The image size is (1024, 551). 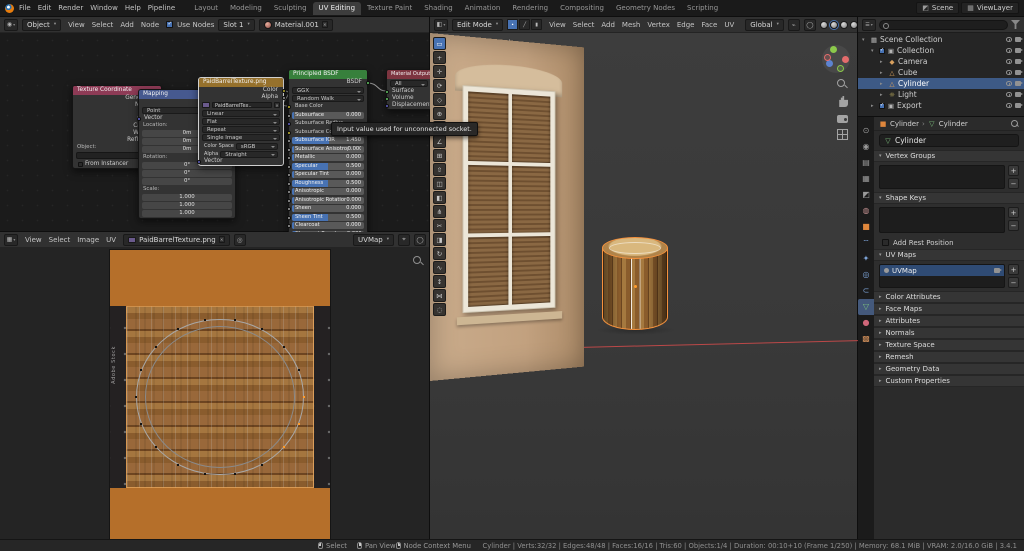 What do you see at coordinates (187, 181) in the screenshot?
I see `rotation-z-field: 0°` at bounding box center [187, 181].